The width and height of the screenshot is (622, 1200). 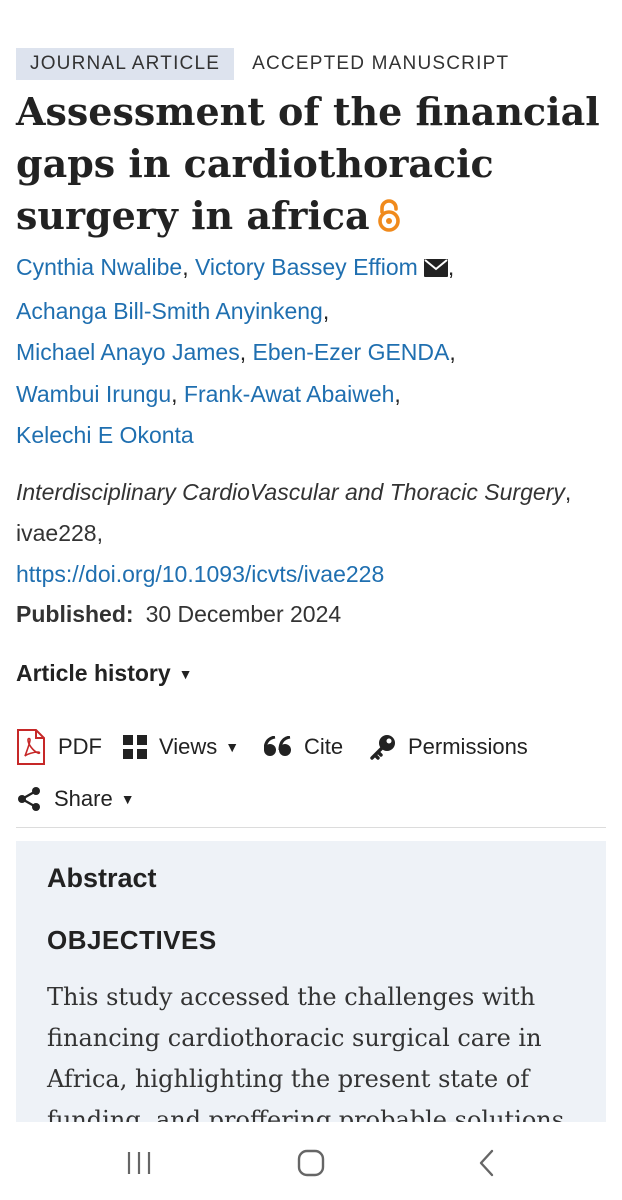 What do you see at coordinates (105, 435) in the screenshot?
I see `author-link: Kelechi E Okonta` at bounding box center [105, 435].